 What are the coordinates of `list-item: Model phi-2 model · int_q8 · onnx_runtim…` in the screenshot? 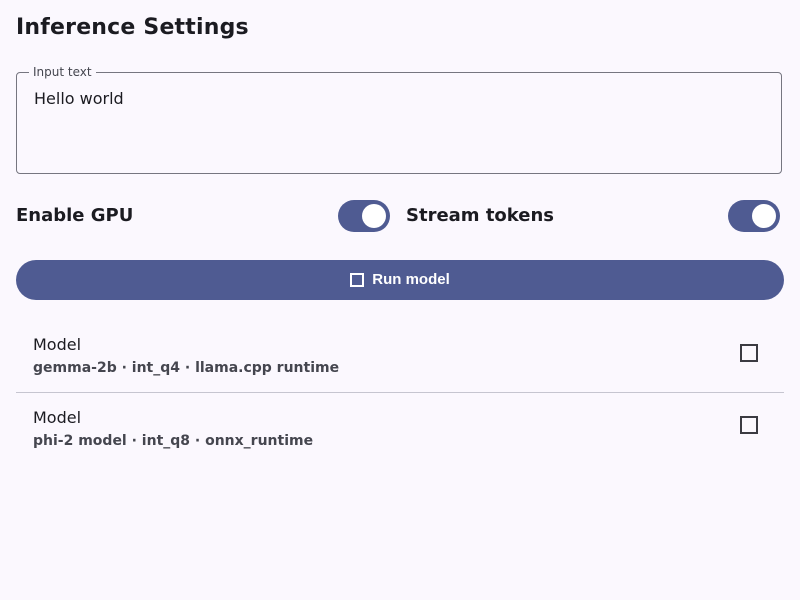 It's located at (400, 428).